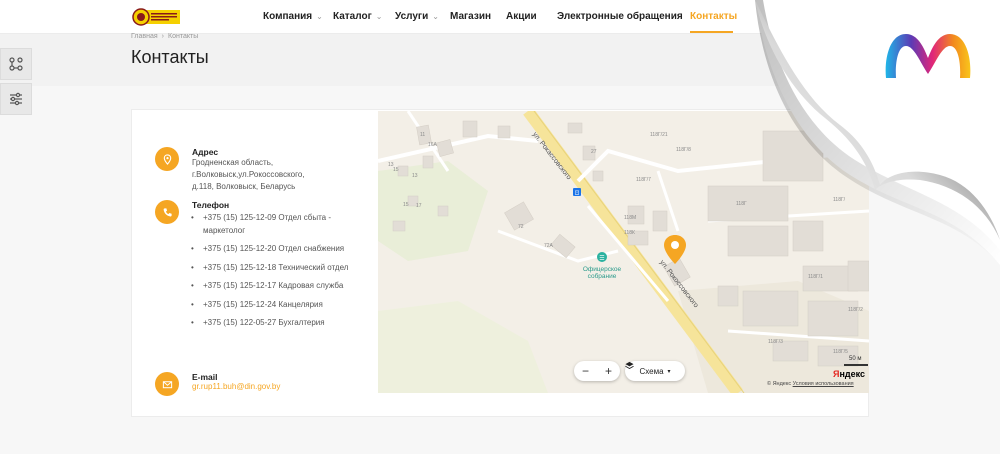 This screenshot has width=1000, height=454. What do you see at coordinates (643, 180) in the screenshot?
I see `svg-text: 118Г/7` at bounding box center [643, 180].